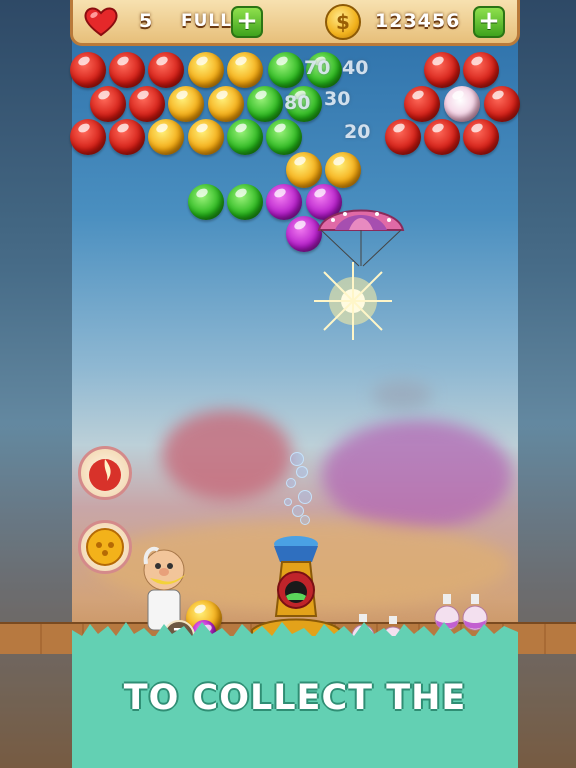  I want to click on lives-count: 5, so click(146, 21).